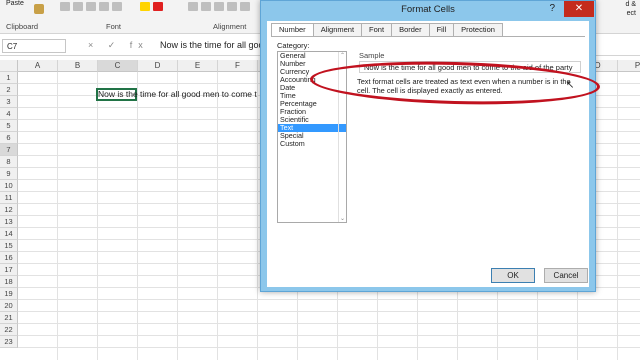 Image resolution: width=640 pixels, height=360 pixels. What do you see at coordinates (219, 6) in the screenshot?
I see `alignment-controls` at bounding box center [219, 6].